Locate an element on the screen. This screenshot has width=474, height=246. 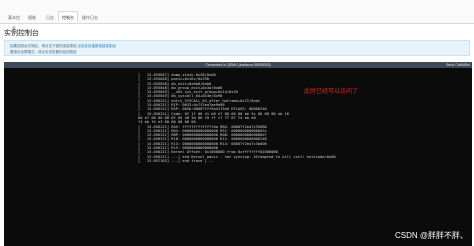
tab-console: 控制台 is located at coordinates (68, 16).